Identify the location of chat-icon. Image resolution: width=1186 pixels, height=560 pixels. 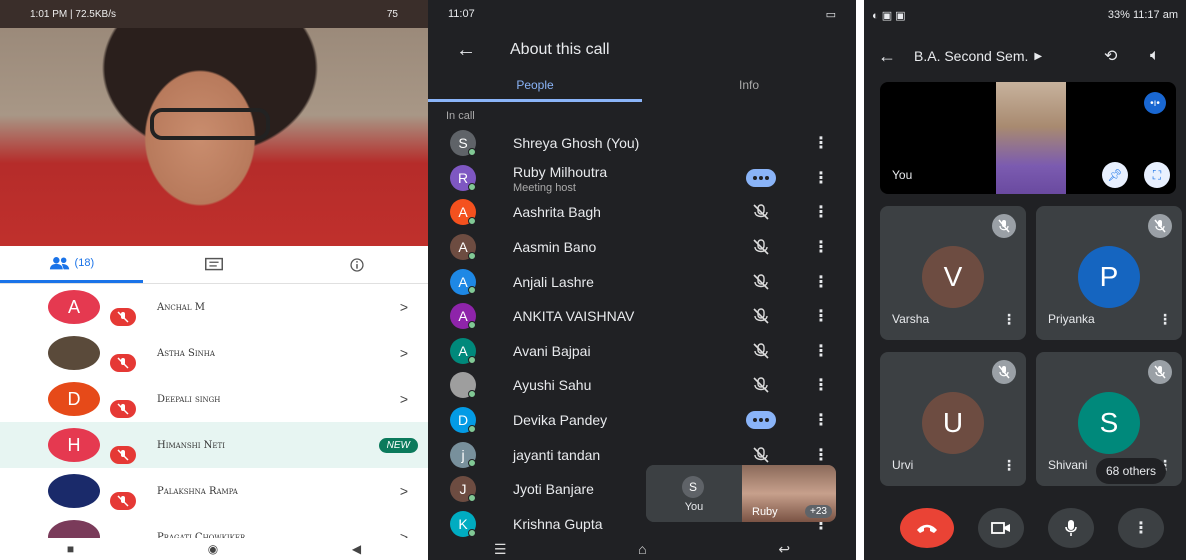
(214, 263).